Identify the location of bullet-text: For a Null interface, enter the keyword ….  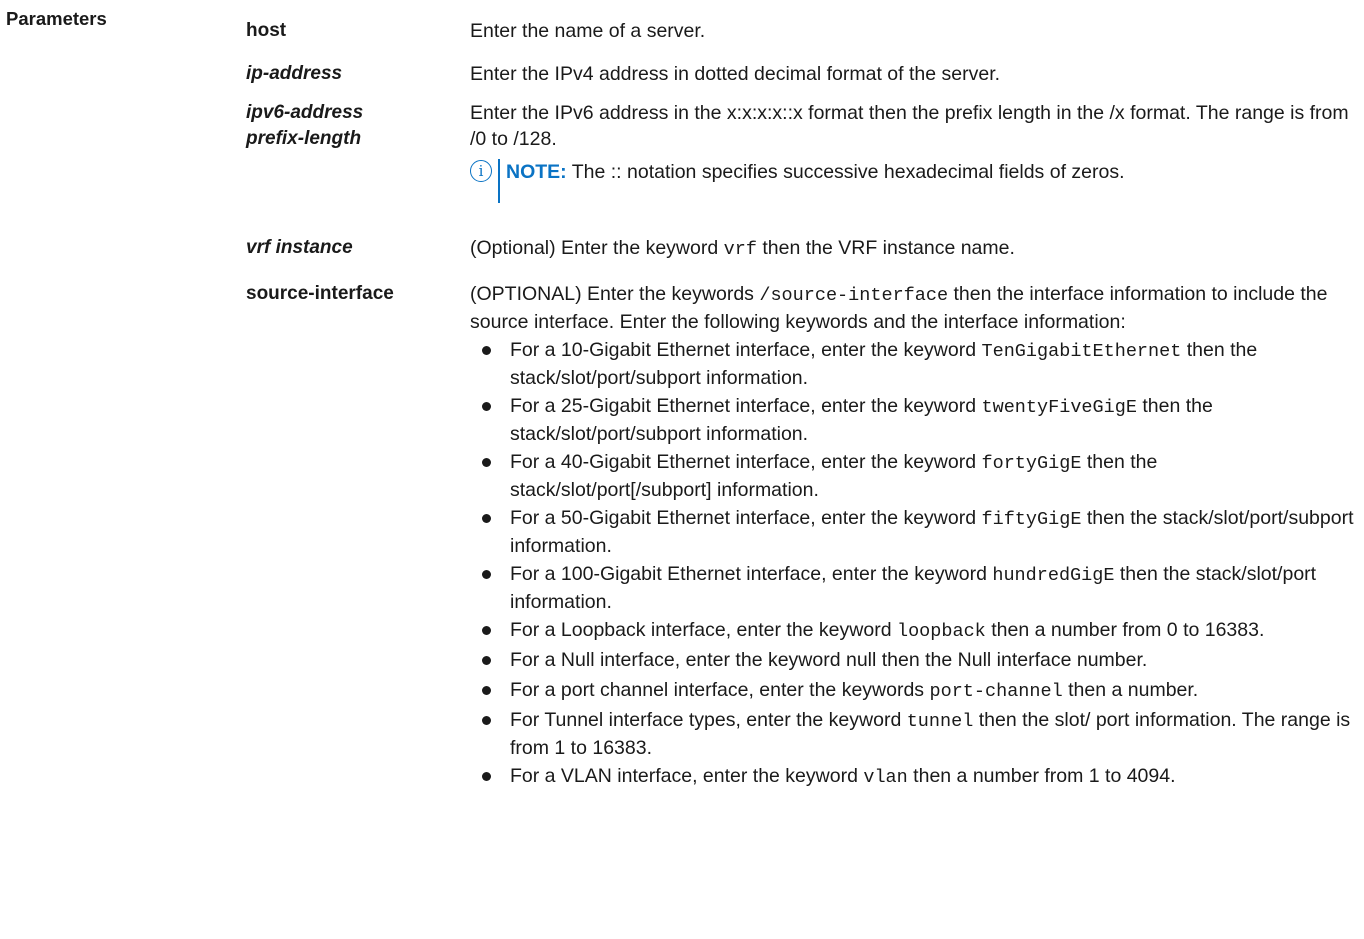
(829, 660).